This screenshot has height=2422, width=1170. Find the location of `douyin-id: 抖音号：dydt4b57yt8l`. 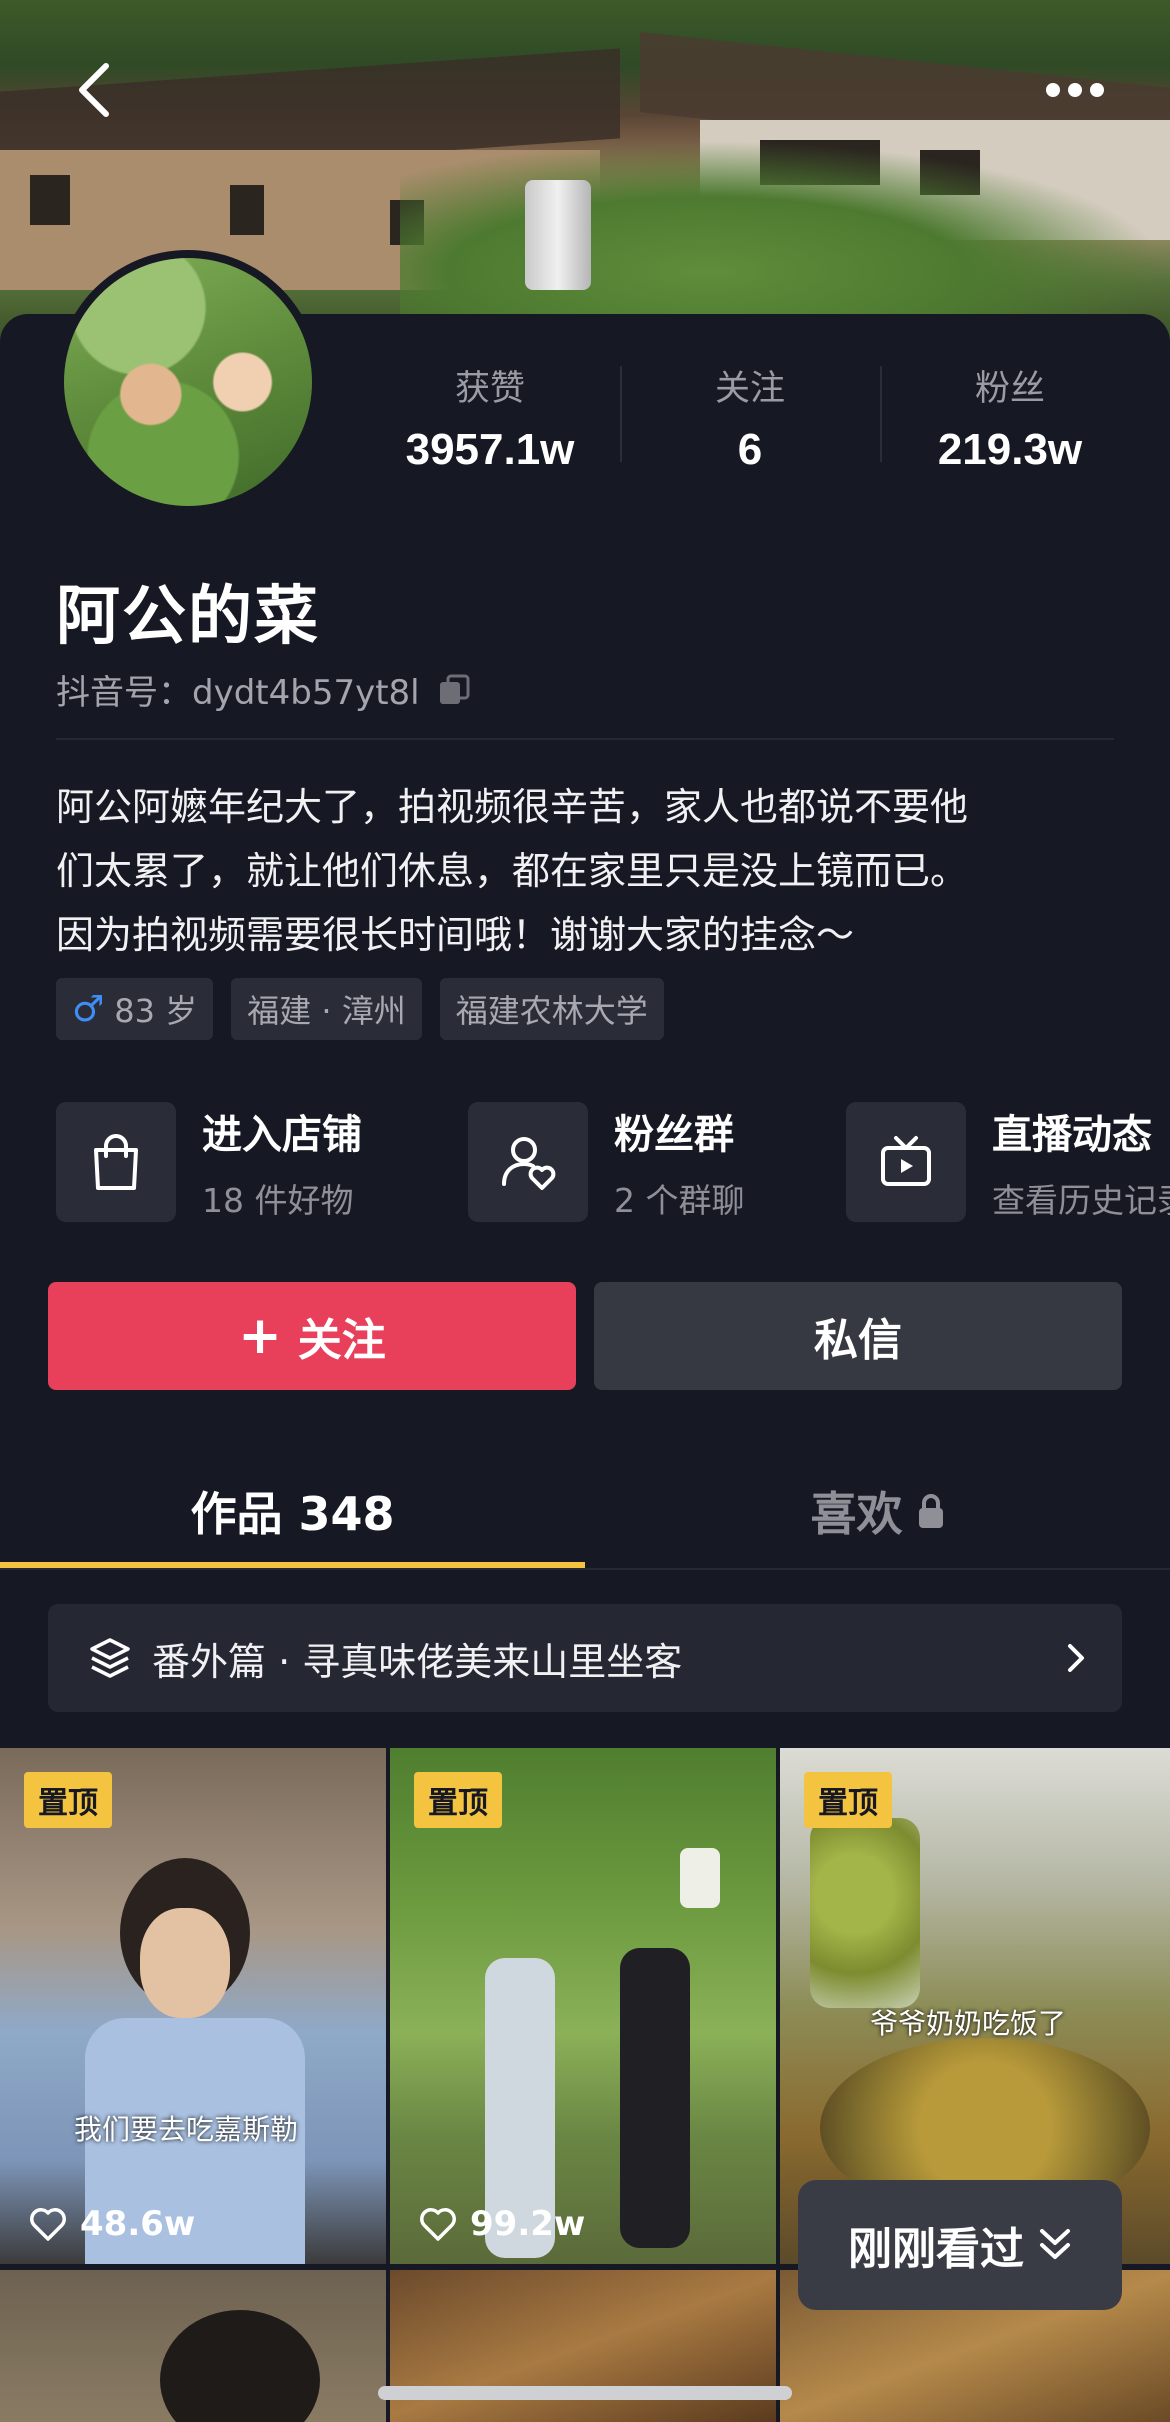

douyin-id: 抖音号：dydt4b57yt8l is located at coordinates (264, 689).